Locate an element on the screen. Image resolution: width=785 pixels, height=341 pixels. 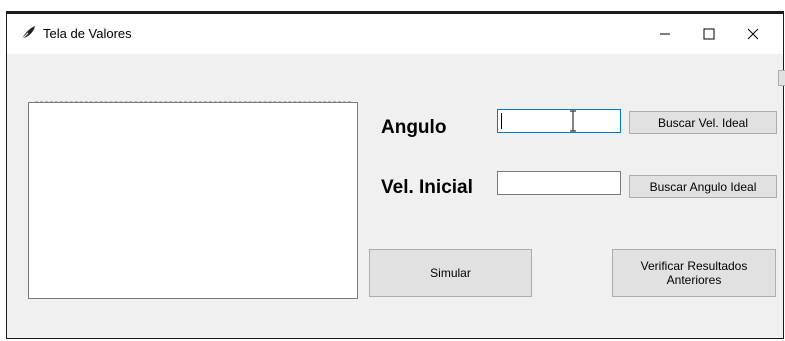
search-ideal-angle-button: Buscar Angulo Ideal is located at coordinates (703, 186).